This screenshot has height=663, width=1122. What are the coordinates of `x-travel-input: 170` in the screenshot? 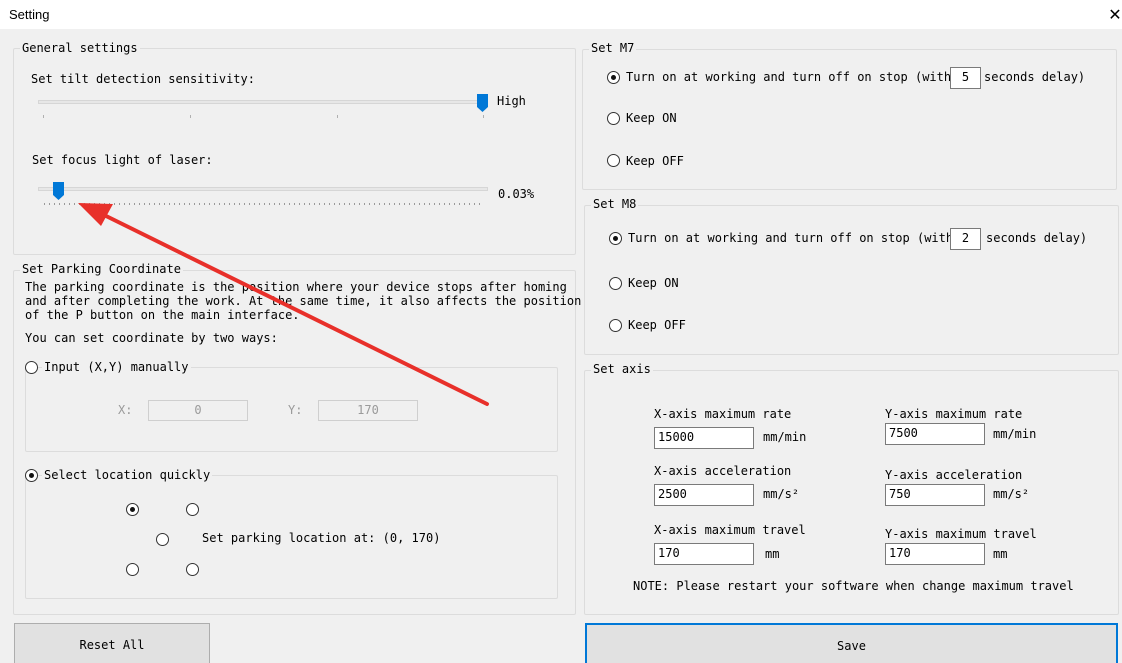 It's located at (704, 554).